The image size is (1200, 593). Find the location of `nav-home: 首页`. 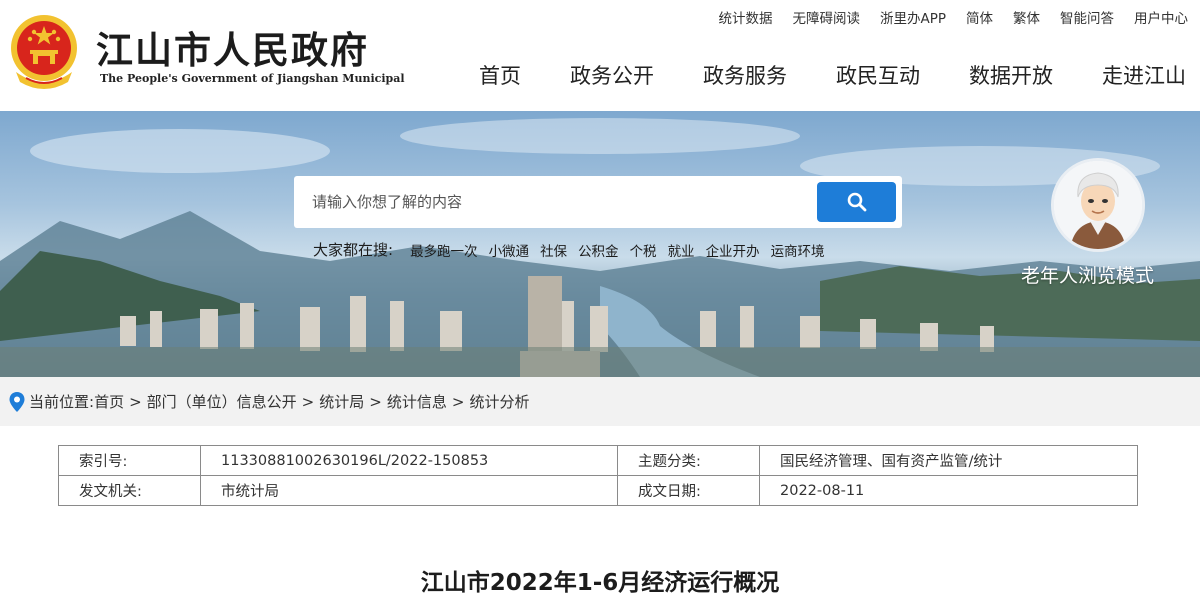

nav-home: 首页 is located at coordinates (500, 75).